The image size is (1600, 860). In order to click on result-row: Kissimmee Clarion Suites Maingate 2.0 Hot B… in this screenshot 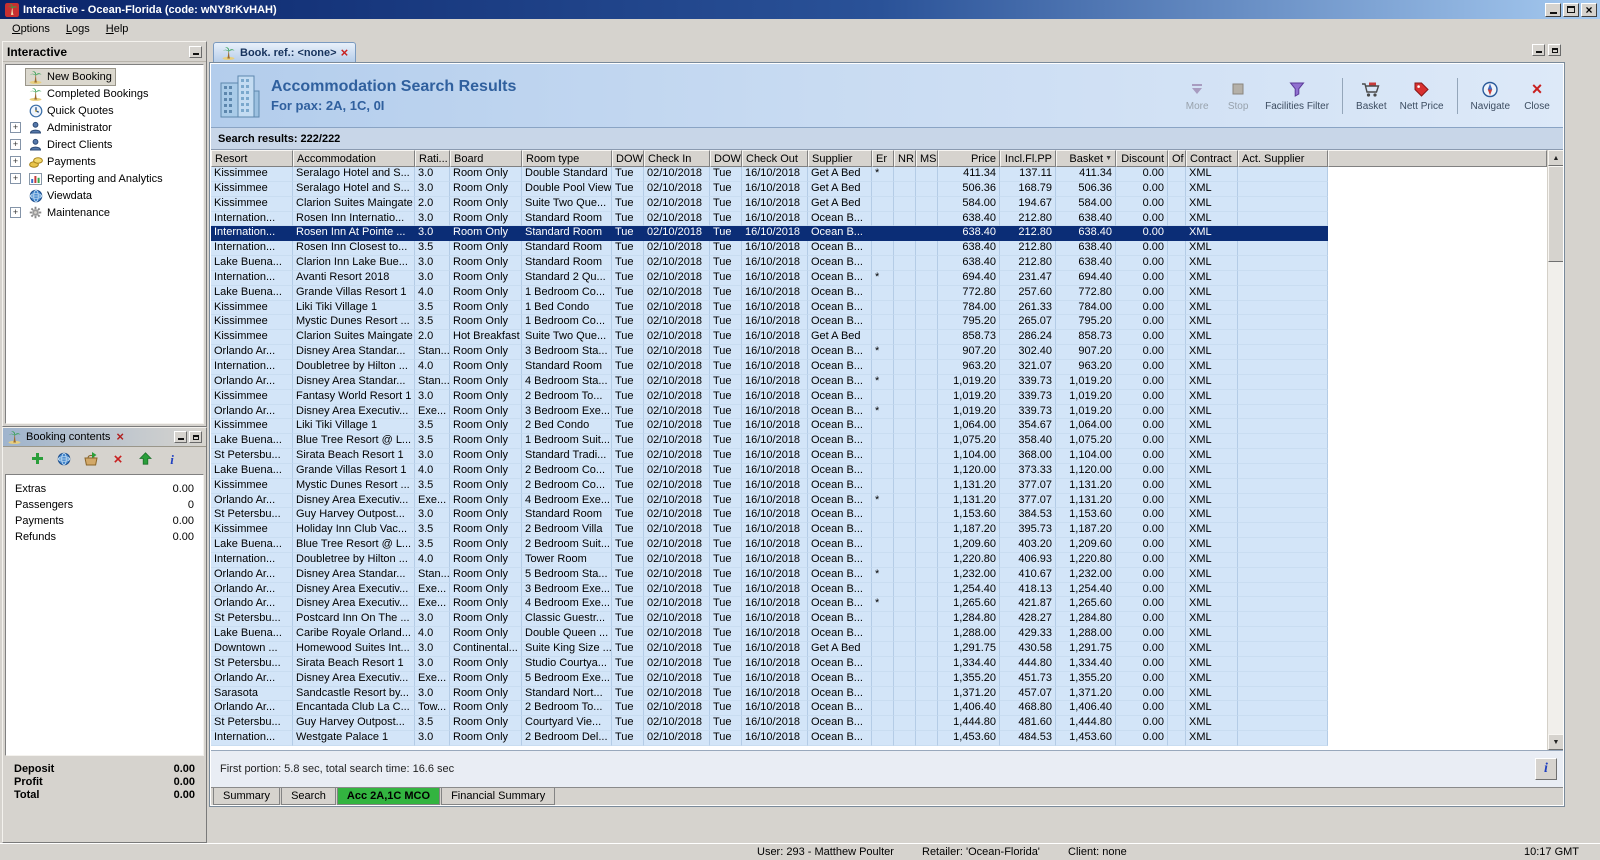, I will do `click(879, 338)`.